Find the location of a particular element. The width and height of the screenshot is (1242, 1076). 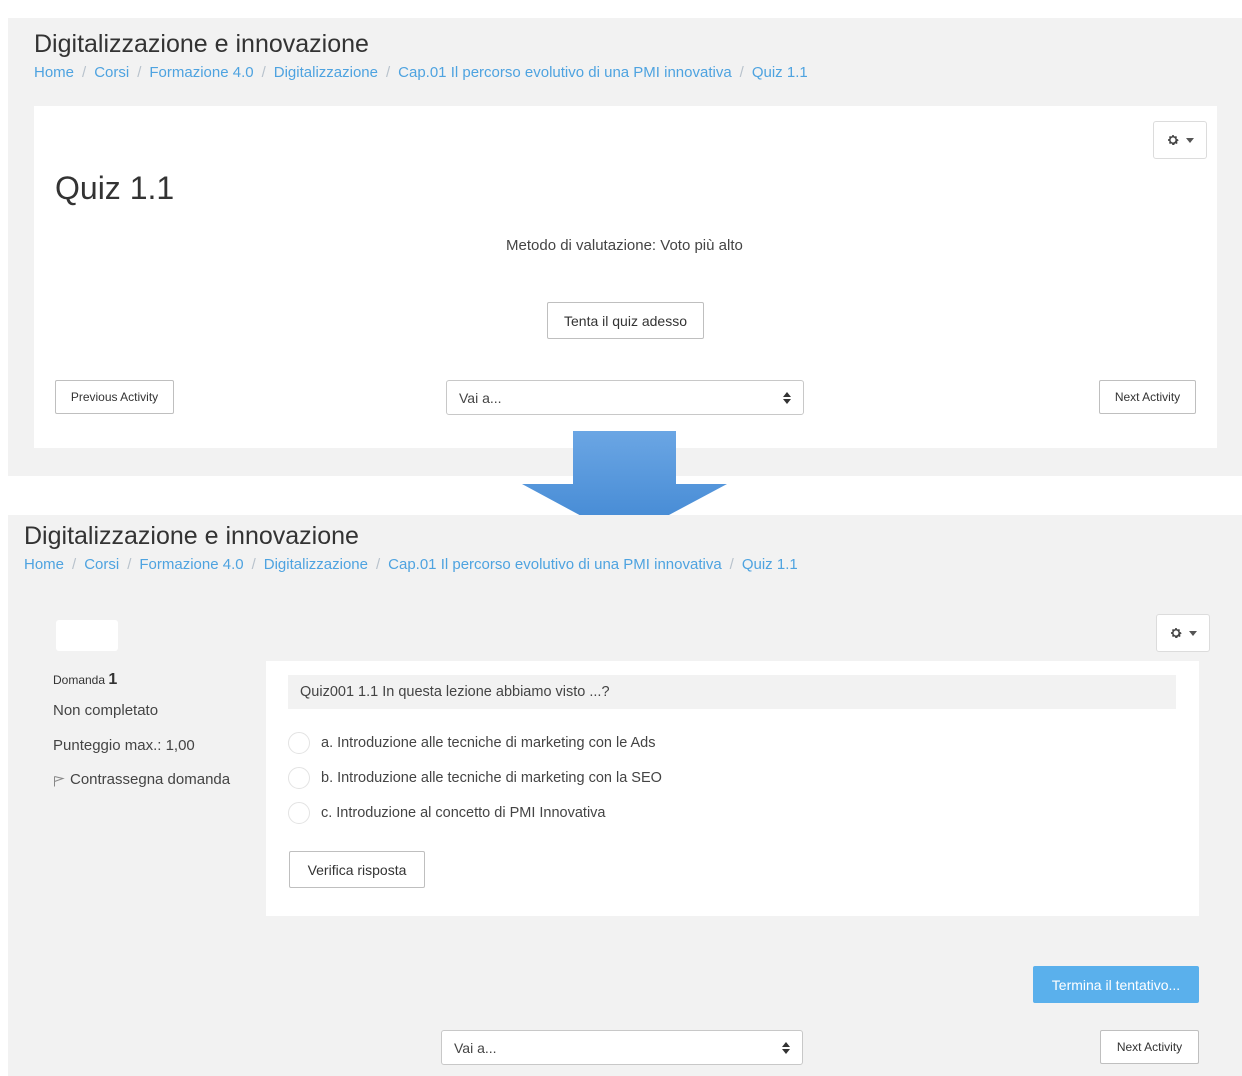

flag-icon is located at coordinates (59, 781).